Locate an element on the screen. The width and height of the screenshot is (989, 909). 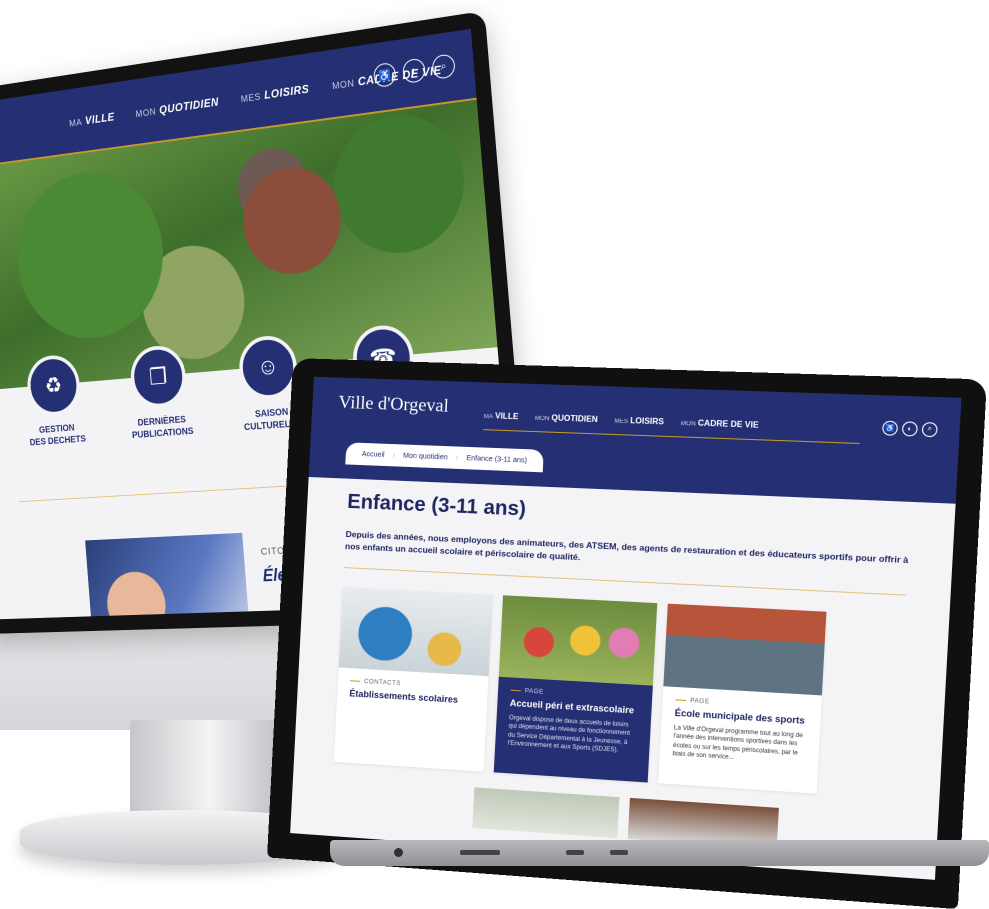
site-logo: Ville d'Orgeval is located at coordinates (393, 404).